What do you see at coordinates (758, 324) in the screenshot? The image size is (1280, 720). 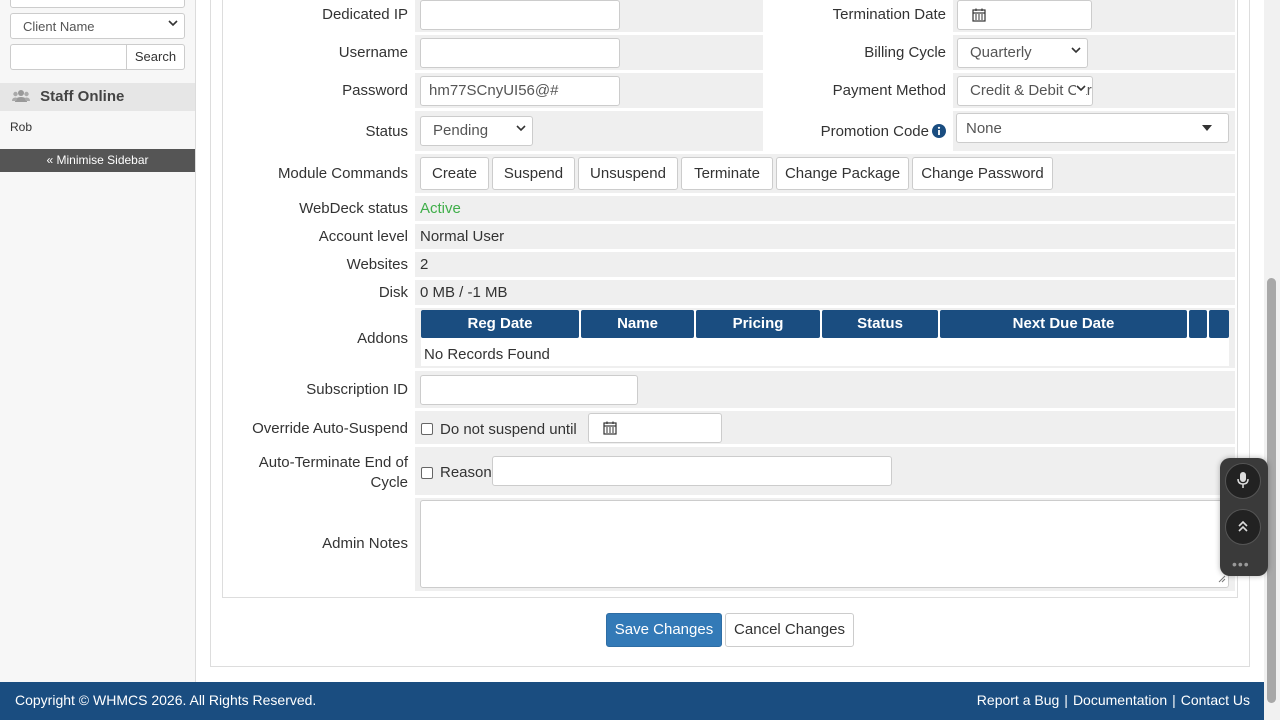 I see `addons-col-pricing: Pricing` at bounding box center [758, 324].